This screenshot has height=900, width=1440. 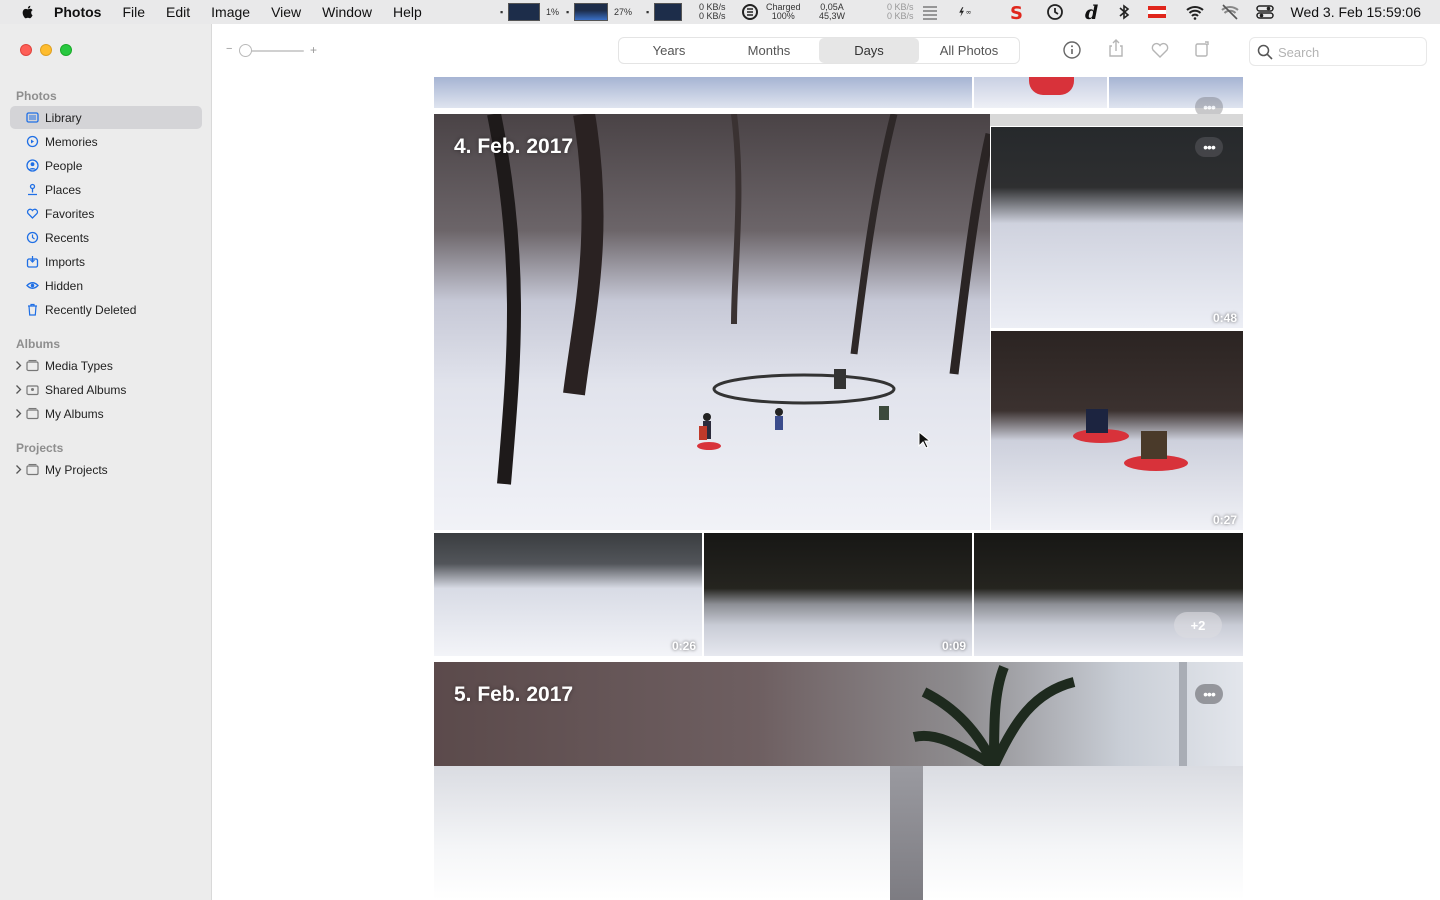 What do you see at coordinates (229, 49) in the screenshot?
I see `zoom-out-icon: −` at bounding box center [229, 49].